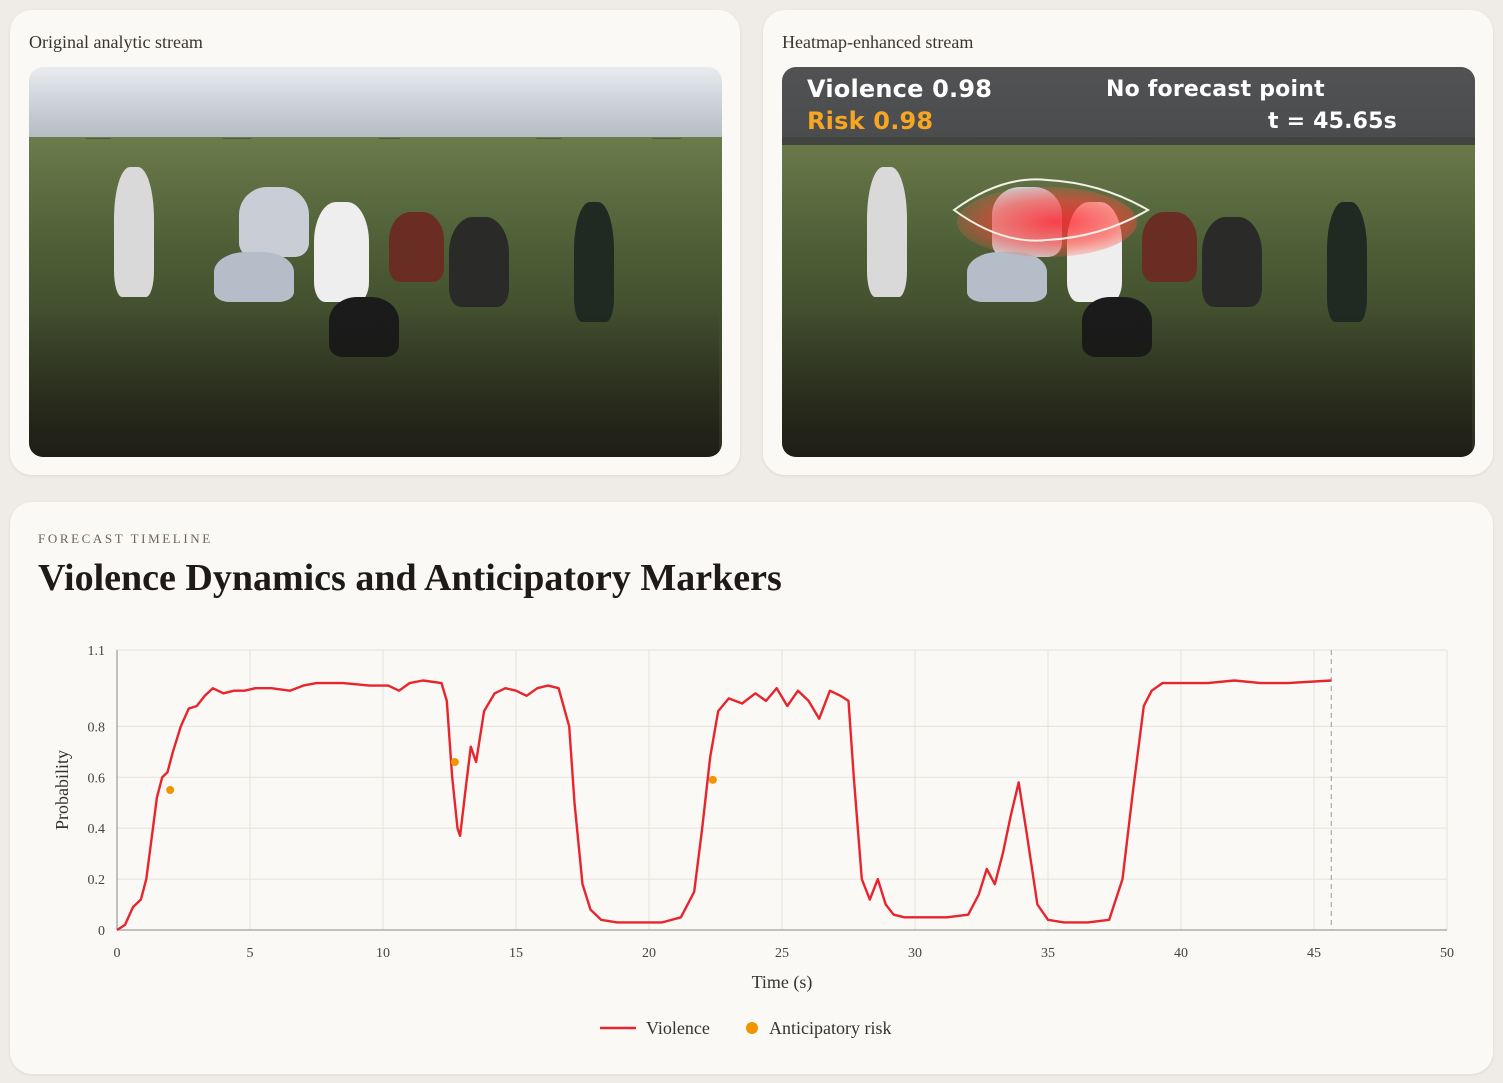 The width and height of the screenshot is (1503, 1083). Describe the element at coordinates (97, 829) in the screenshot. I see `y-tick-label: 0.4` at that location.